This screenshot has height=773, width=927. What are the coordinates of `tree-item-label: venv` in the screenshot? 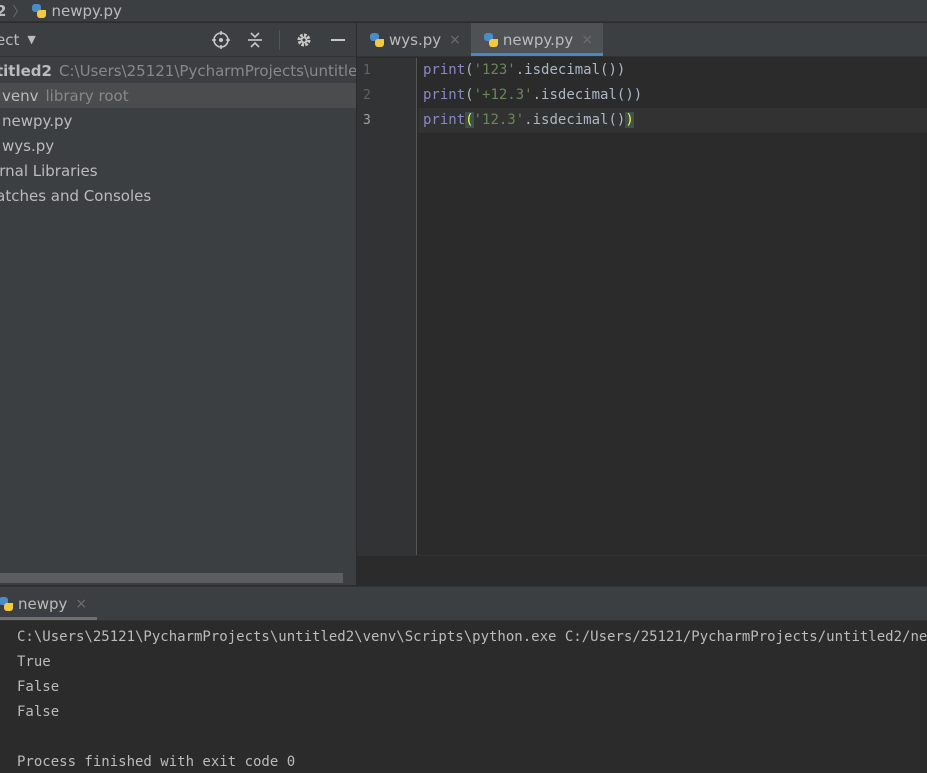 It's located at (20, 95).